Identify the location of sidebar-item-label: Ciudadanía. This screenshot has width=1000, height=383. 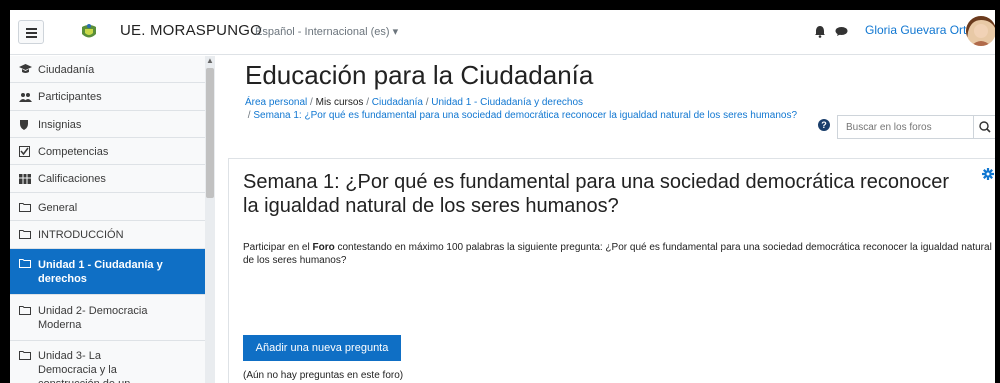
(66, 70).